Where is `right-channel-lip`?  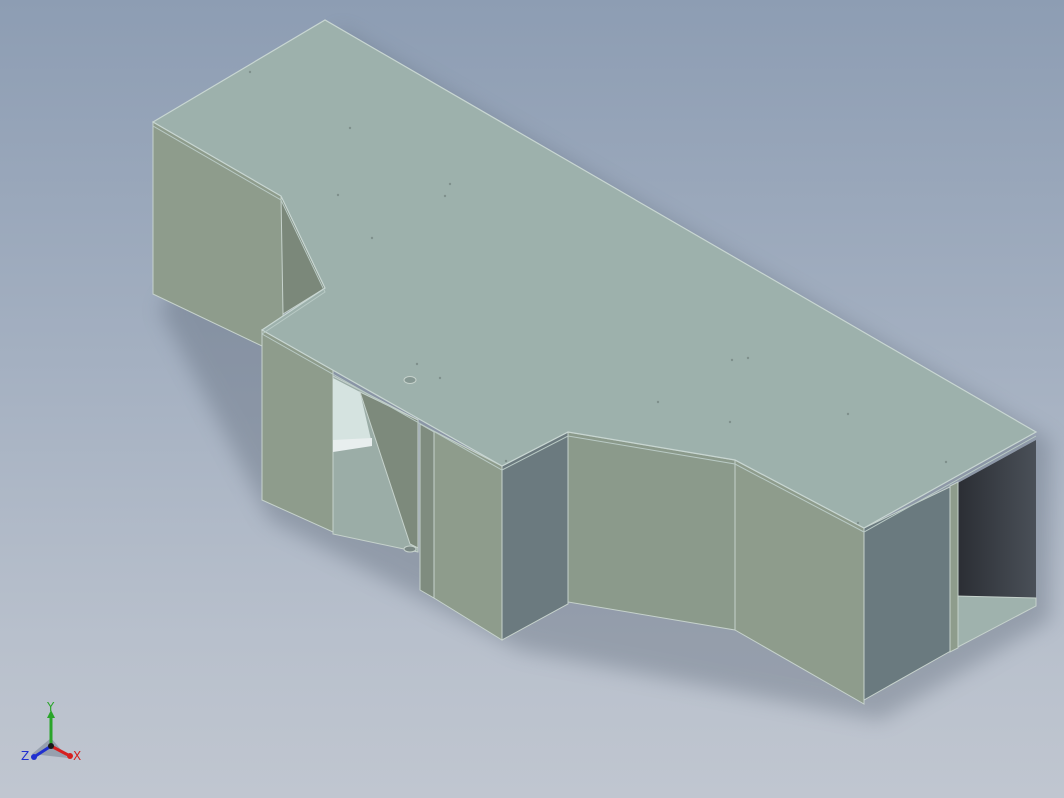 right-channel-lip is located at coordinates (954, 567).